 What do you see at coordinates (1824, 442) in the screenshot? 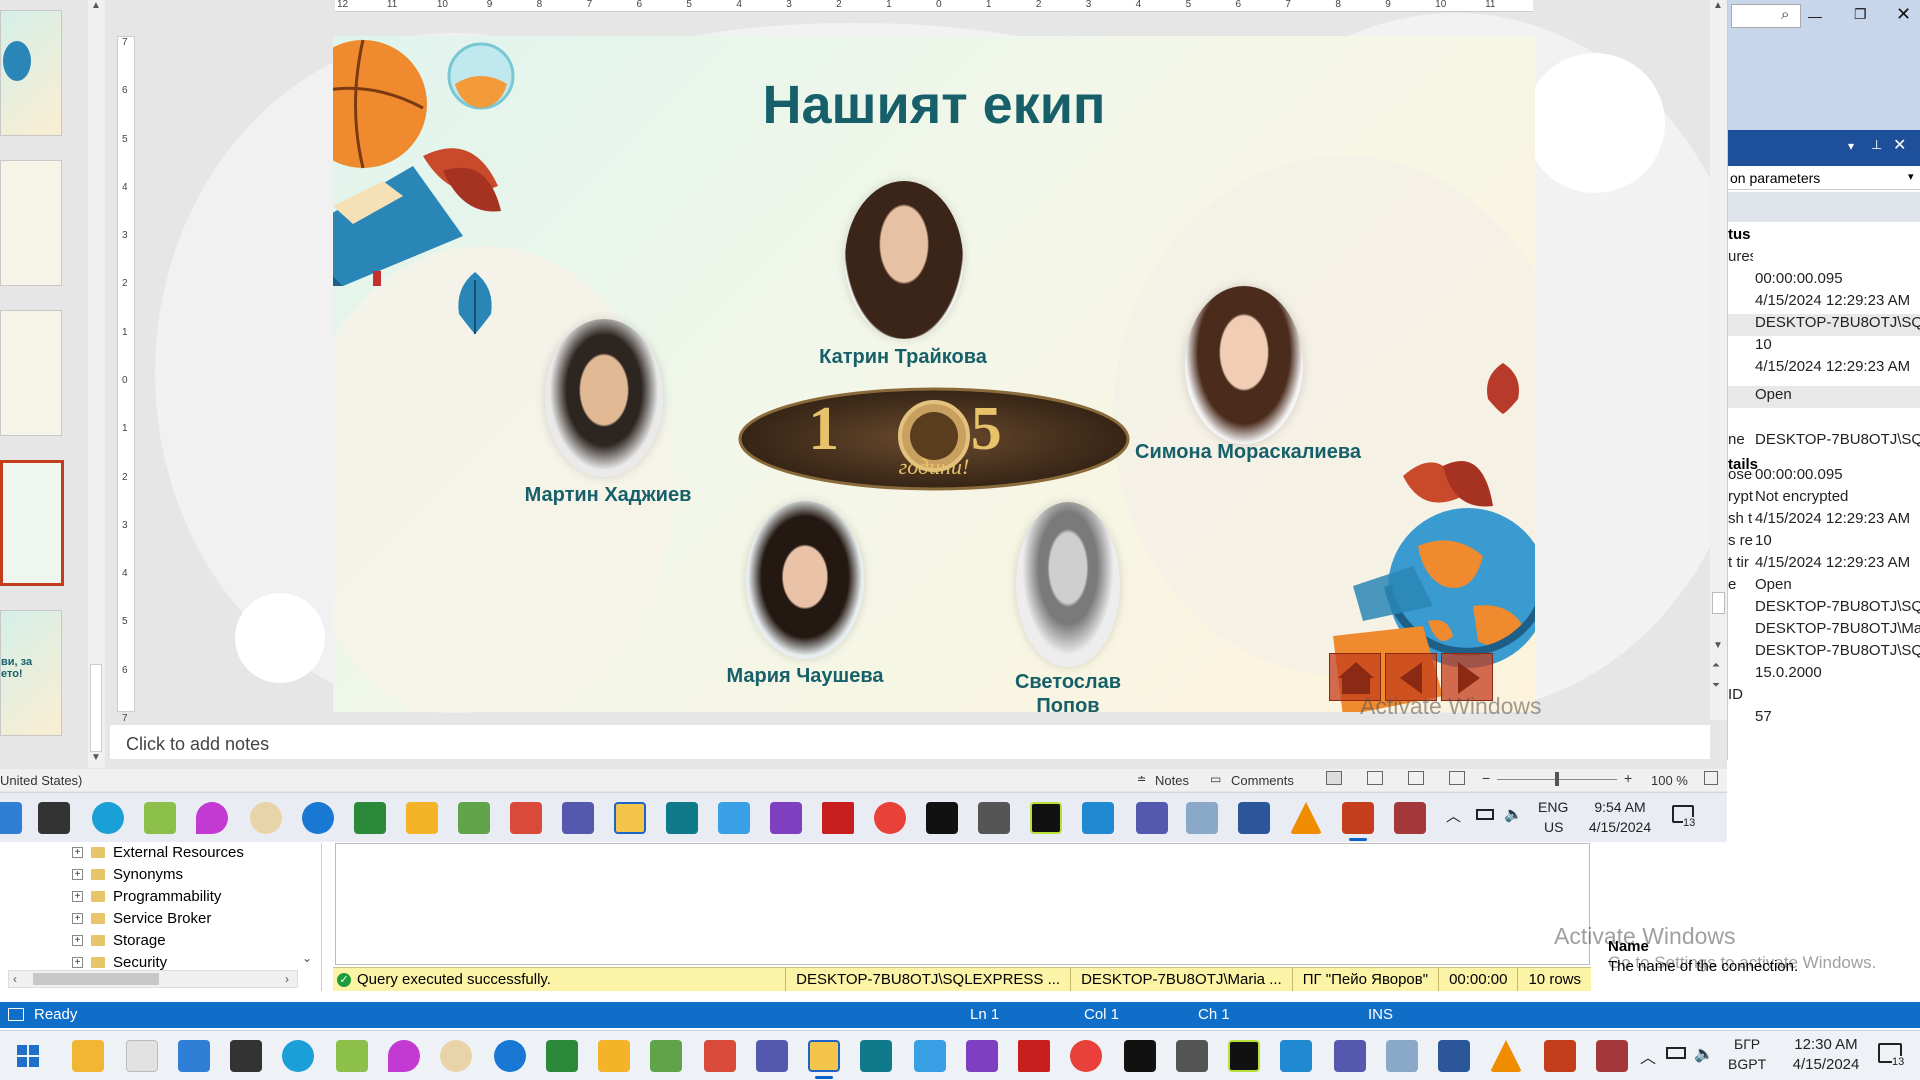
I see `property-row: ne DESKTOP-7BU8OTJ\SQL` at bounding box center [1824, 442].